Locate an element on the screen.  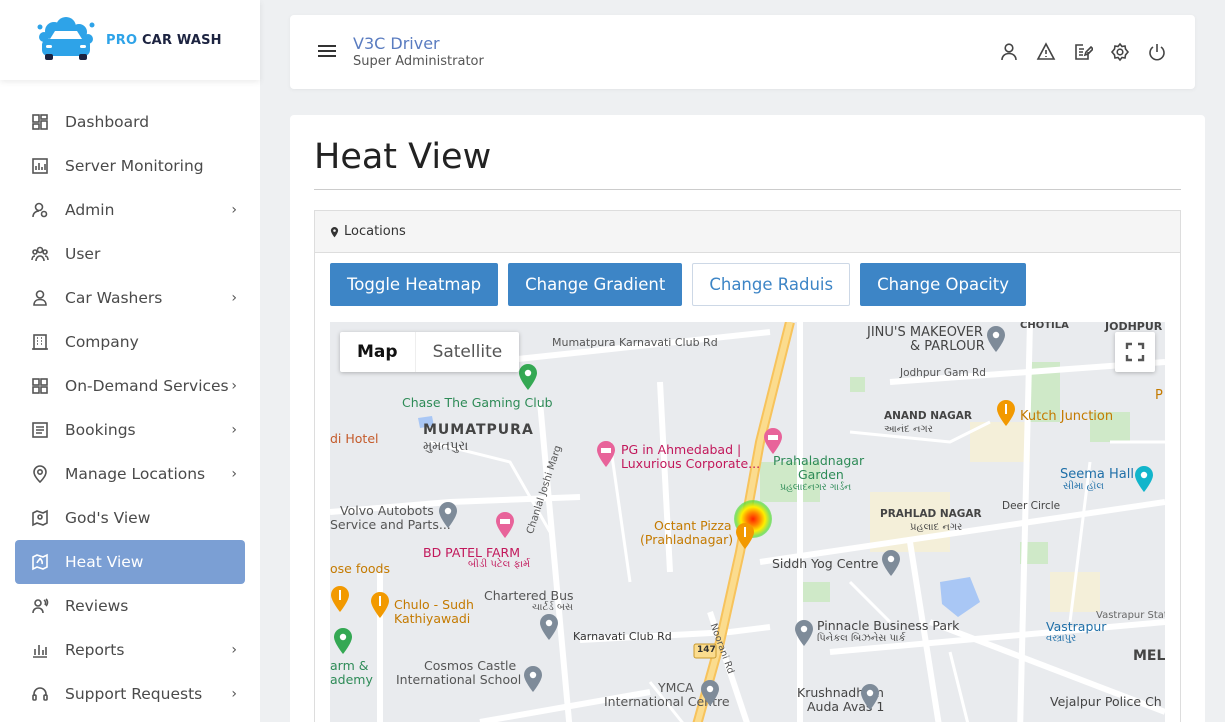
map-label: Siddh Yog Centre is located at coordinates (825, 563).